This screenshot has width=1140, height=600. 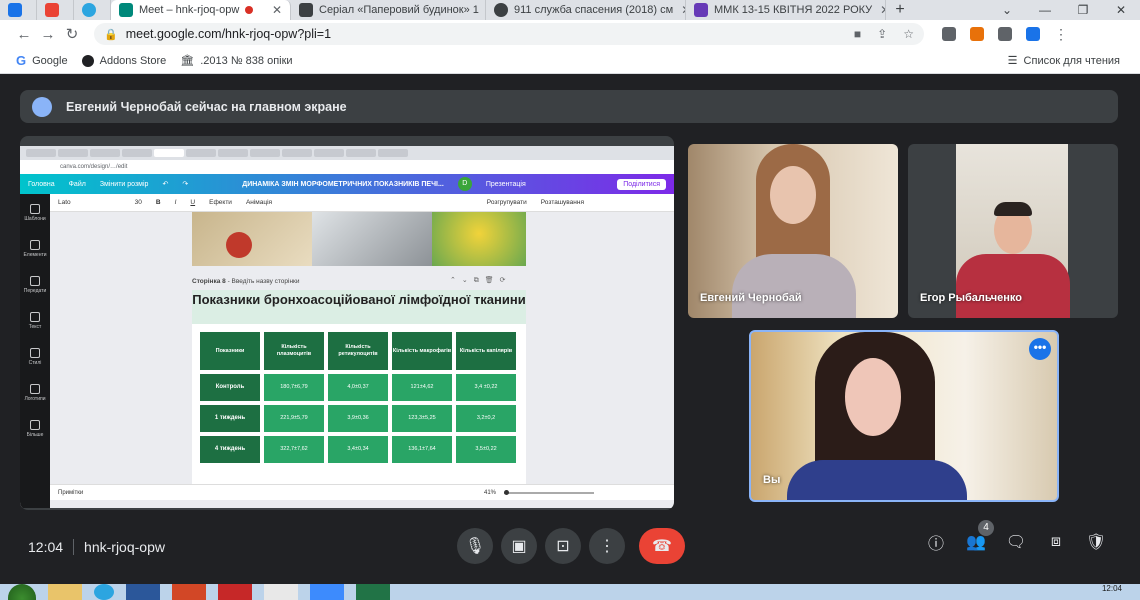 What do you see at coordinates (607, 546) in the screenshot?
I see `more-options-button: ⋮` at bounding box center [607, 546].